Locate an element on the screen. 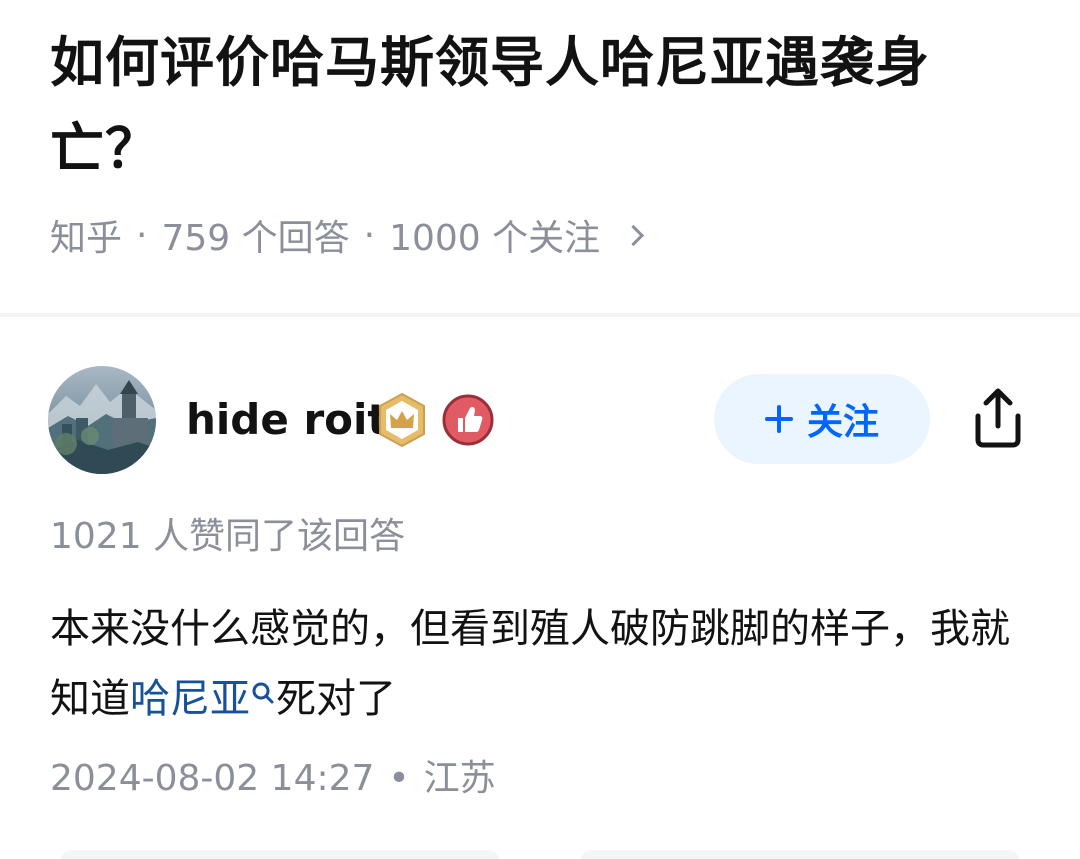 This screenshot has width=1080, height=859. peek-card-left is located at coordinates (280, 854).